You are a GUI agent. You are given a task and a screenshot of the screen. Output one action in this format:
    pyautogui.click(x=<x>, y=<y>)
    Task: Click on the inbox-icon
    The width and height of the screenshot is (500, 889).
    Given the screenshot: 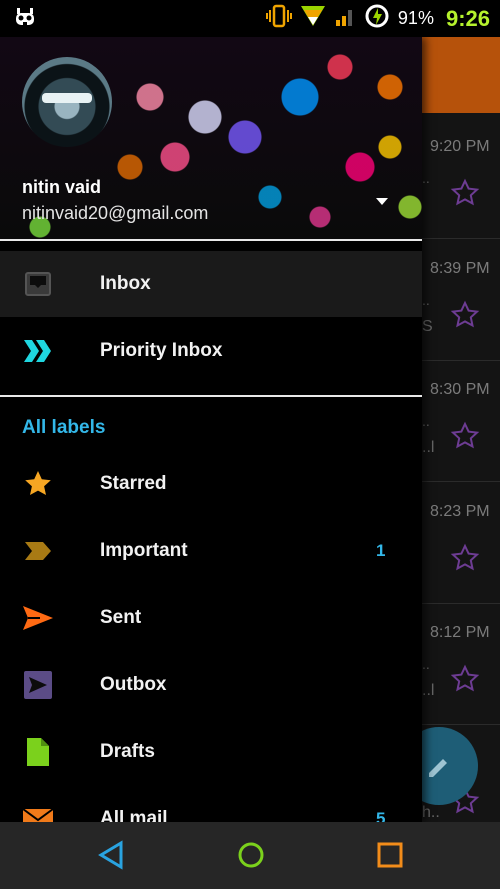 What is the action you would take?
    pyautogui.click(x=38, y=284)
    